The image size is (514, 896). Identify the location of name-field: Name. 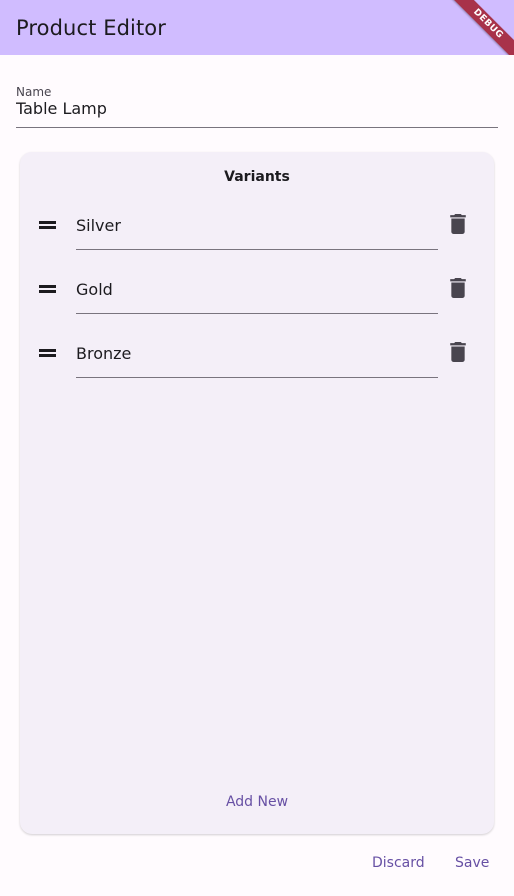
(257, 106).